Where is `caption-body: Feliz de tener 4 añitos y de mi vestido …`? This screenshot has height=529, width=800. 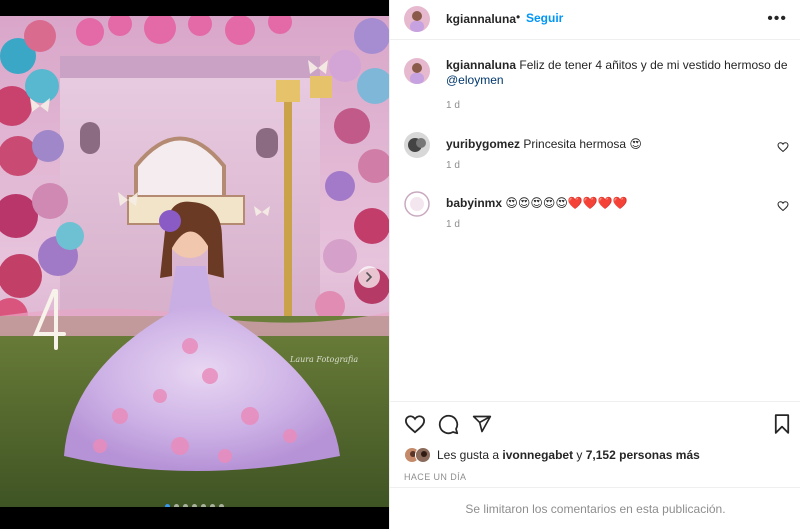 caption-body: Feliz de tener 4 añitos y de mi vestido … is located at coordinates (653, 65).